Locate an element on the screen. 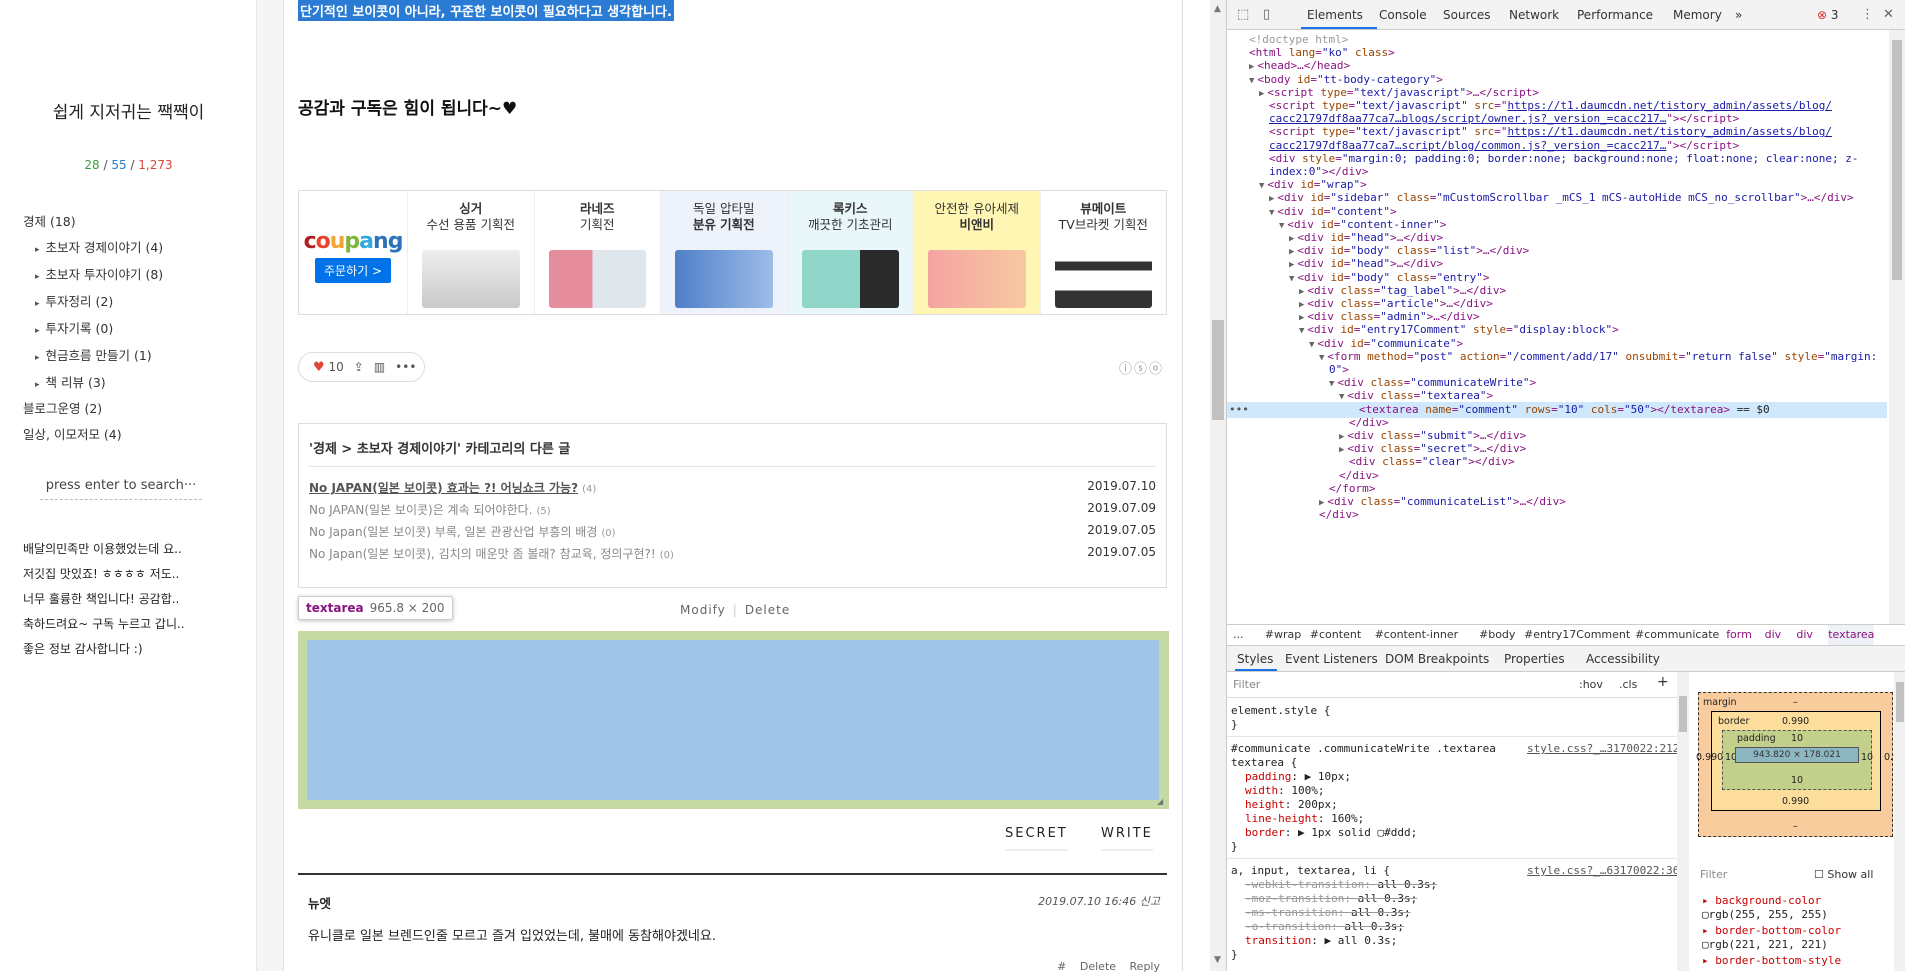 The image size is (1905, 973). resize-grip-icon: ◢ is located at coordinates (1160, 801).